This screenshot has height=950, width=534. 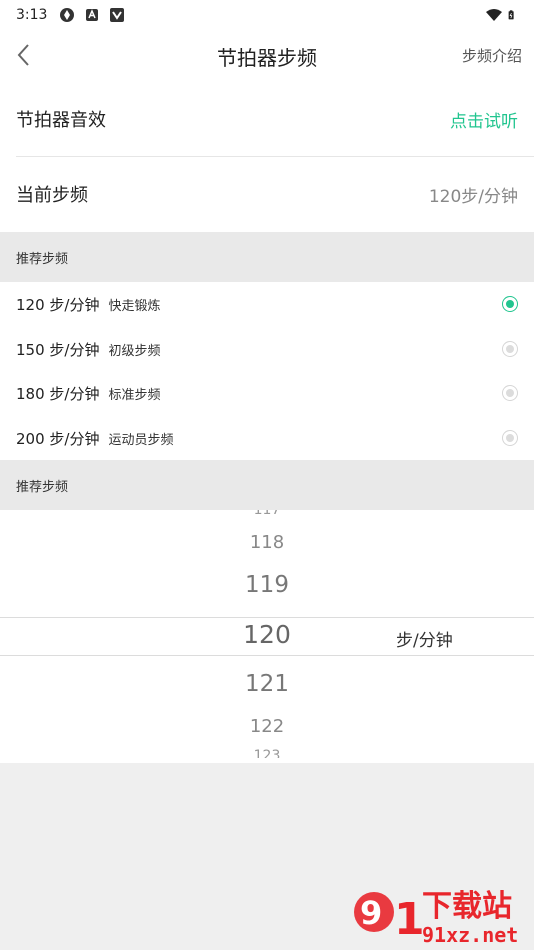 What do you see at coordinates (58, 304) in the screenshot?
I see `option-label: 120 步/分钟` at bounding box center [58, 304].